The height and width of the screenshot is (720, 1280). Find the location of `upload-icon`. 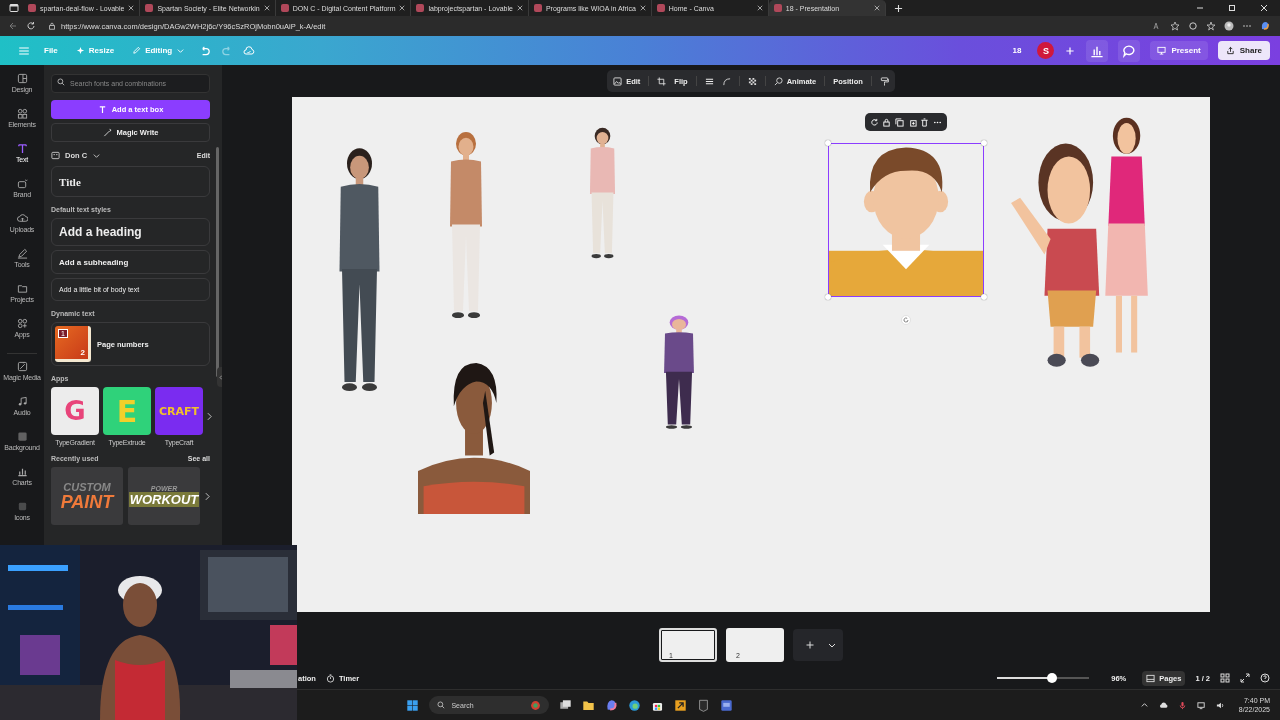

upload-icon is located at coordinates (1230, 50).